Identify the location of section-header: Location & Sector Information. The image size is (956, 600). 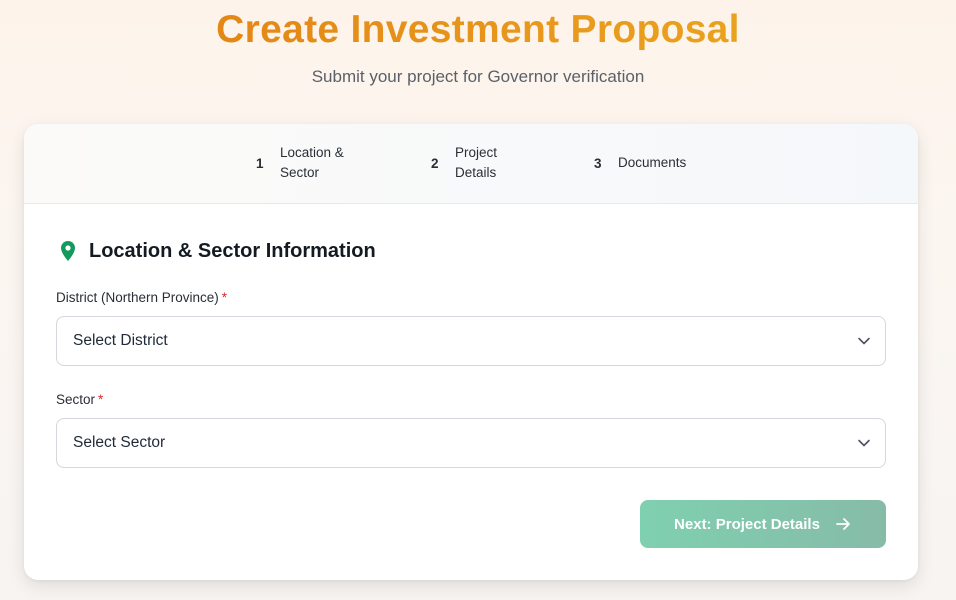
(216, 251).